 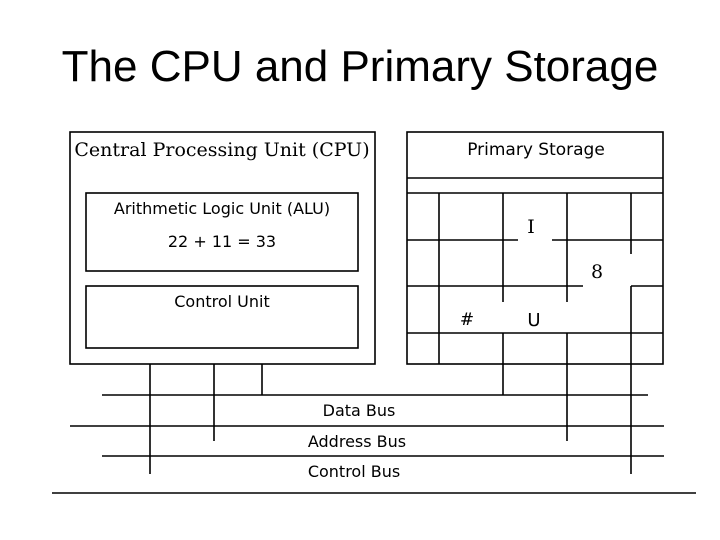 What do you see at coordinates (222, 241) in the screenshot?
I see `alu-expression: 22 + 11 = 33` at bounding box center [222, 241].